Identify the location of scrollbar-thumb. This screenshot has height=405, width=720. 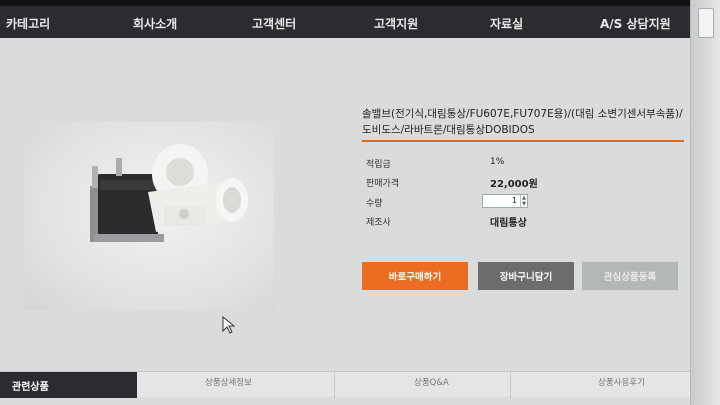
(706, 23).